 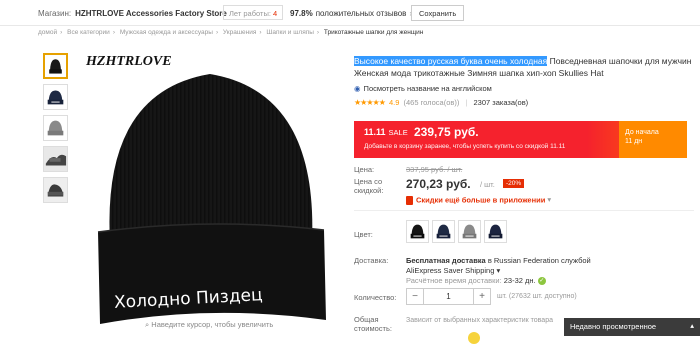 I want to click on translate-link: ◉ Посмотреть название на английском, so click(x=527, y=88).